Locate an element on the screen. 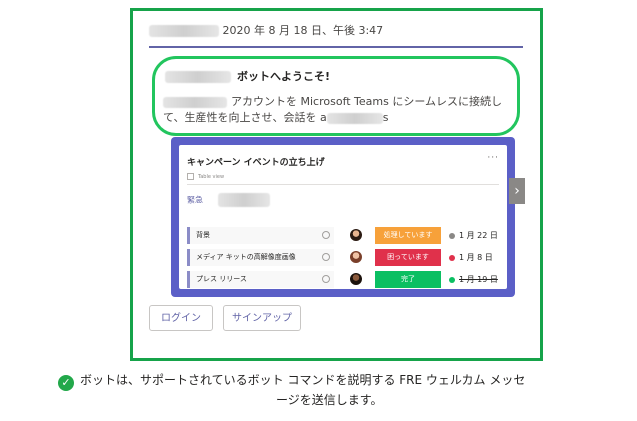  signup-button: サインアップ is located at coordinates (262, 318).